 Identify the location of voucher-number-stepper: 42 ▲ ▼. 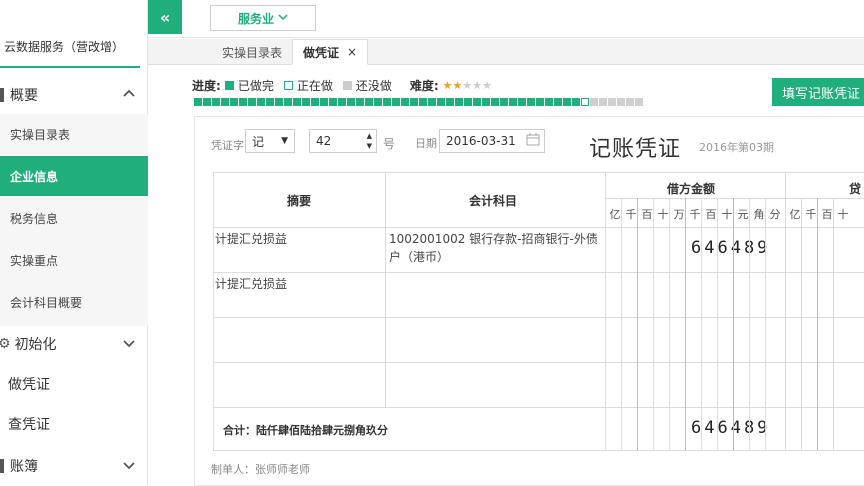
(343, 141).